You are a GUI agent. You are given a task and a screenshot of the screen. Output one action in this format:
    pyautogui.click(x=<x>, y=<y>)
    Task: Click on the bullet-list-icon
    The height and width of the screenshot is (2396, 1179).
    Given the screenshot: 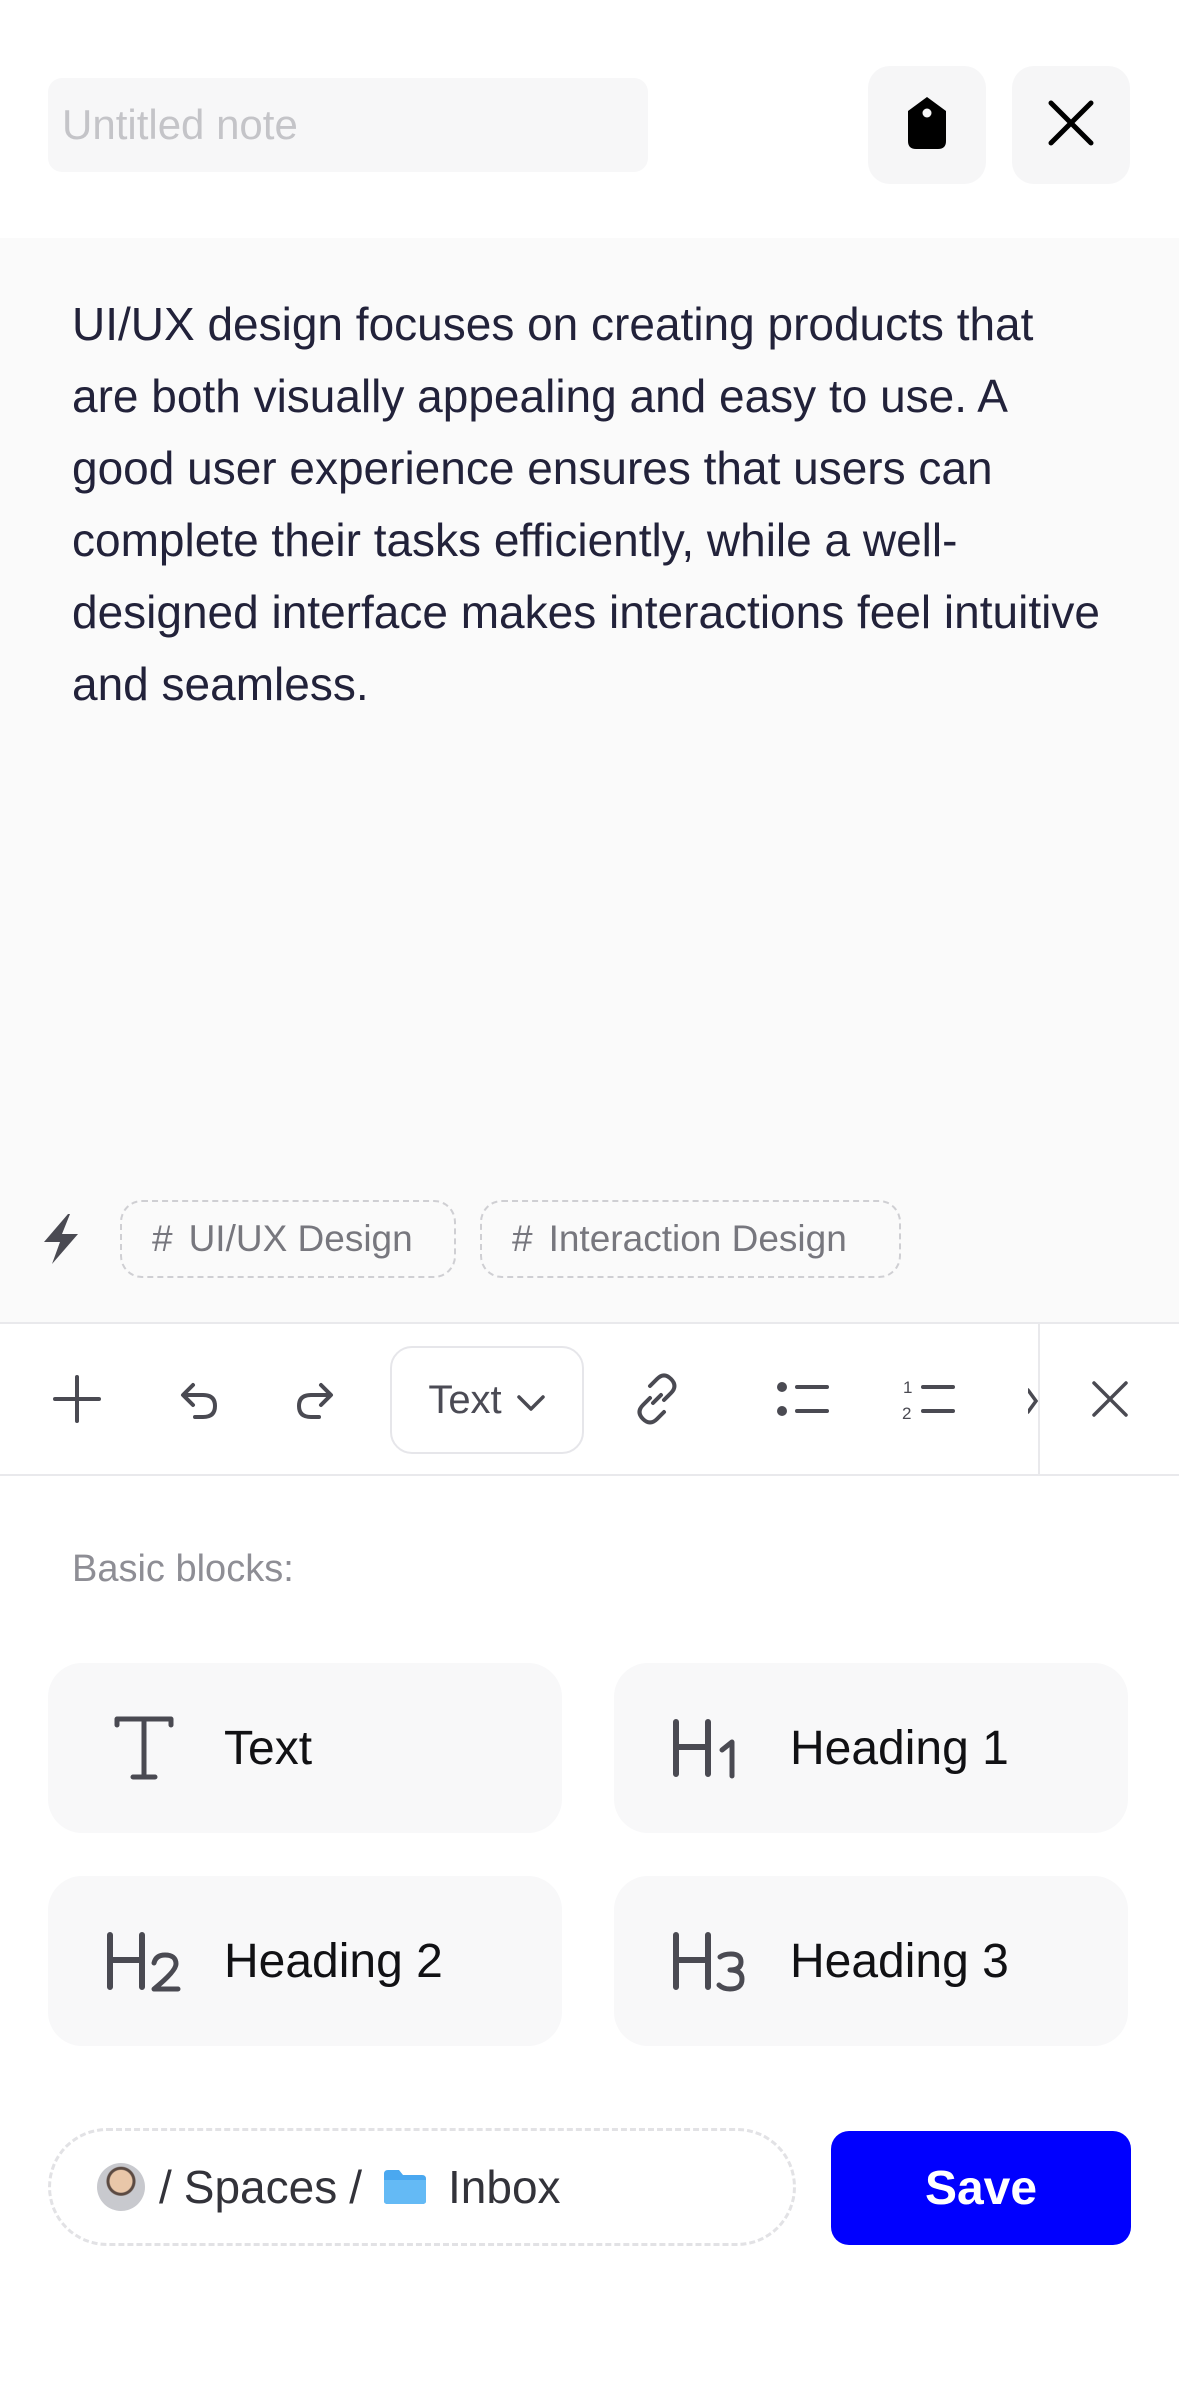 What is the action you would take?
    pyautogui.click(x=803, y=1401)
    